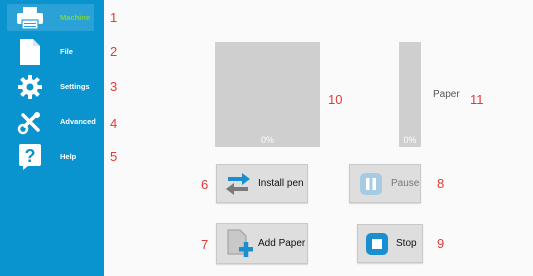 This screenshot has width=533, height=276. What do you see at coordinates (371, 184) in the screenshot?
I see `pause-icon` at bounding box center [371, 184].